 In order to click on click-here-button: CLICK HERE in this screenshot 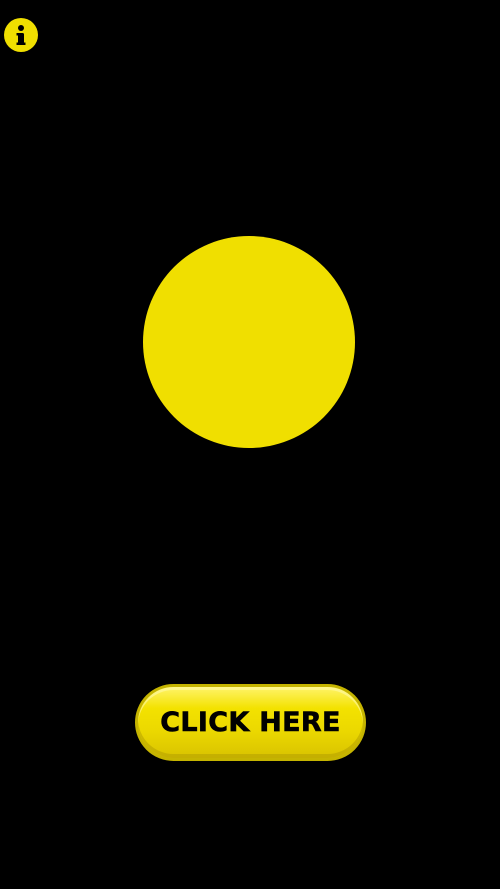, I will do `click(250, 722)`.